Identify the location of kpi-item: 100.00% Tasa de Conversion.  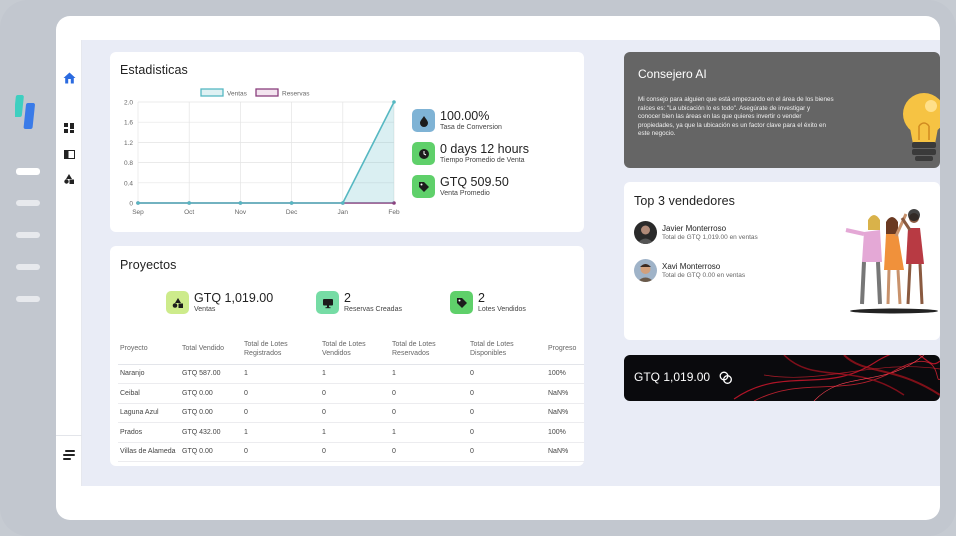
(457, 120).